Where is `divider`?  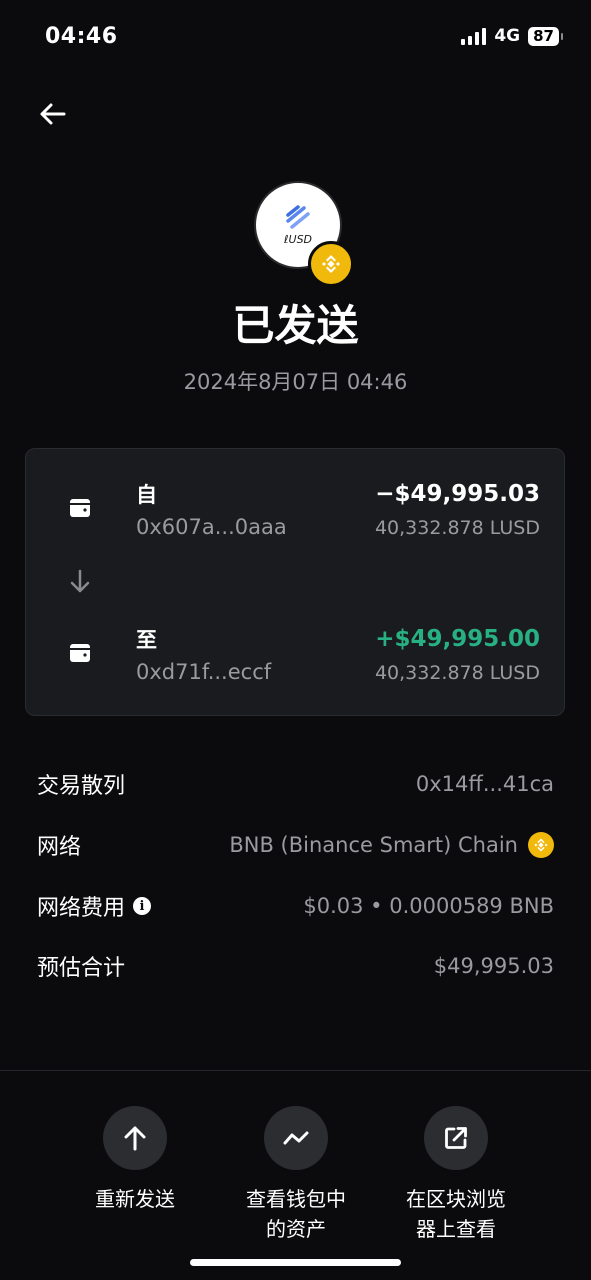
divider is located at coordinates (295, 1070).